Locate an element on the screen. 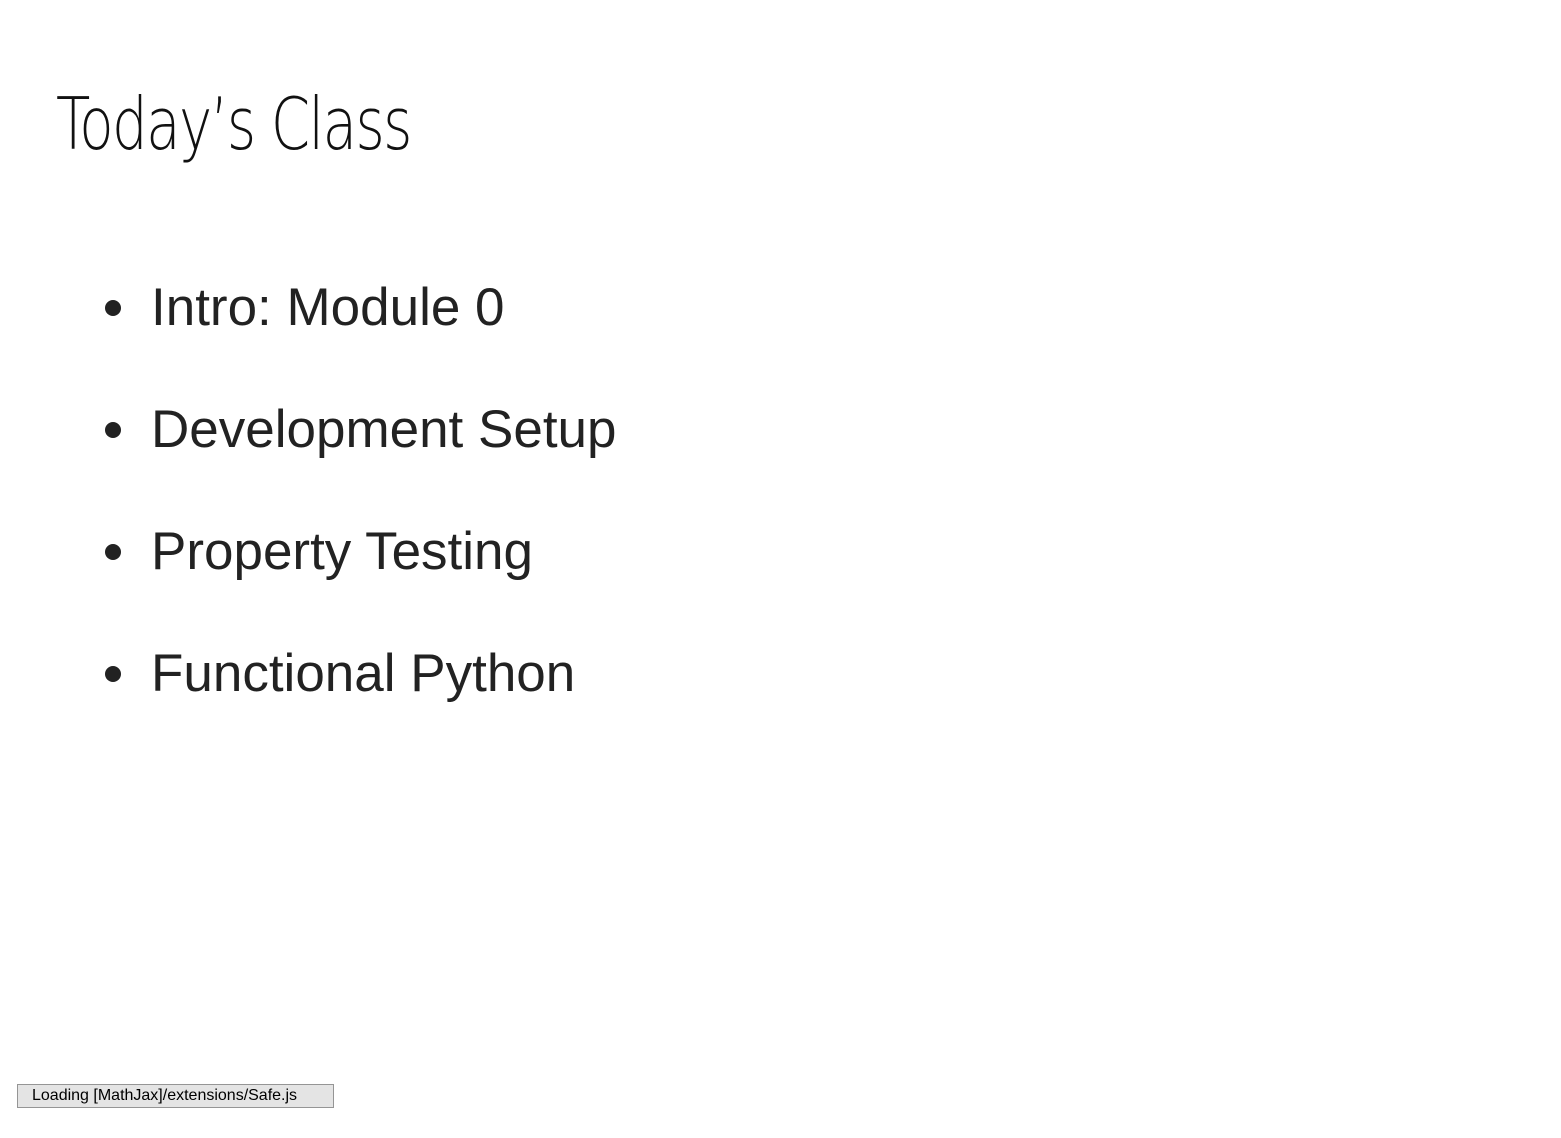  bullet-text: Intro: Module 0 is located at coordinates (328, 307).